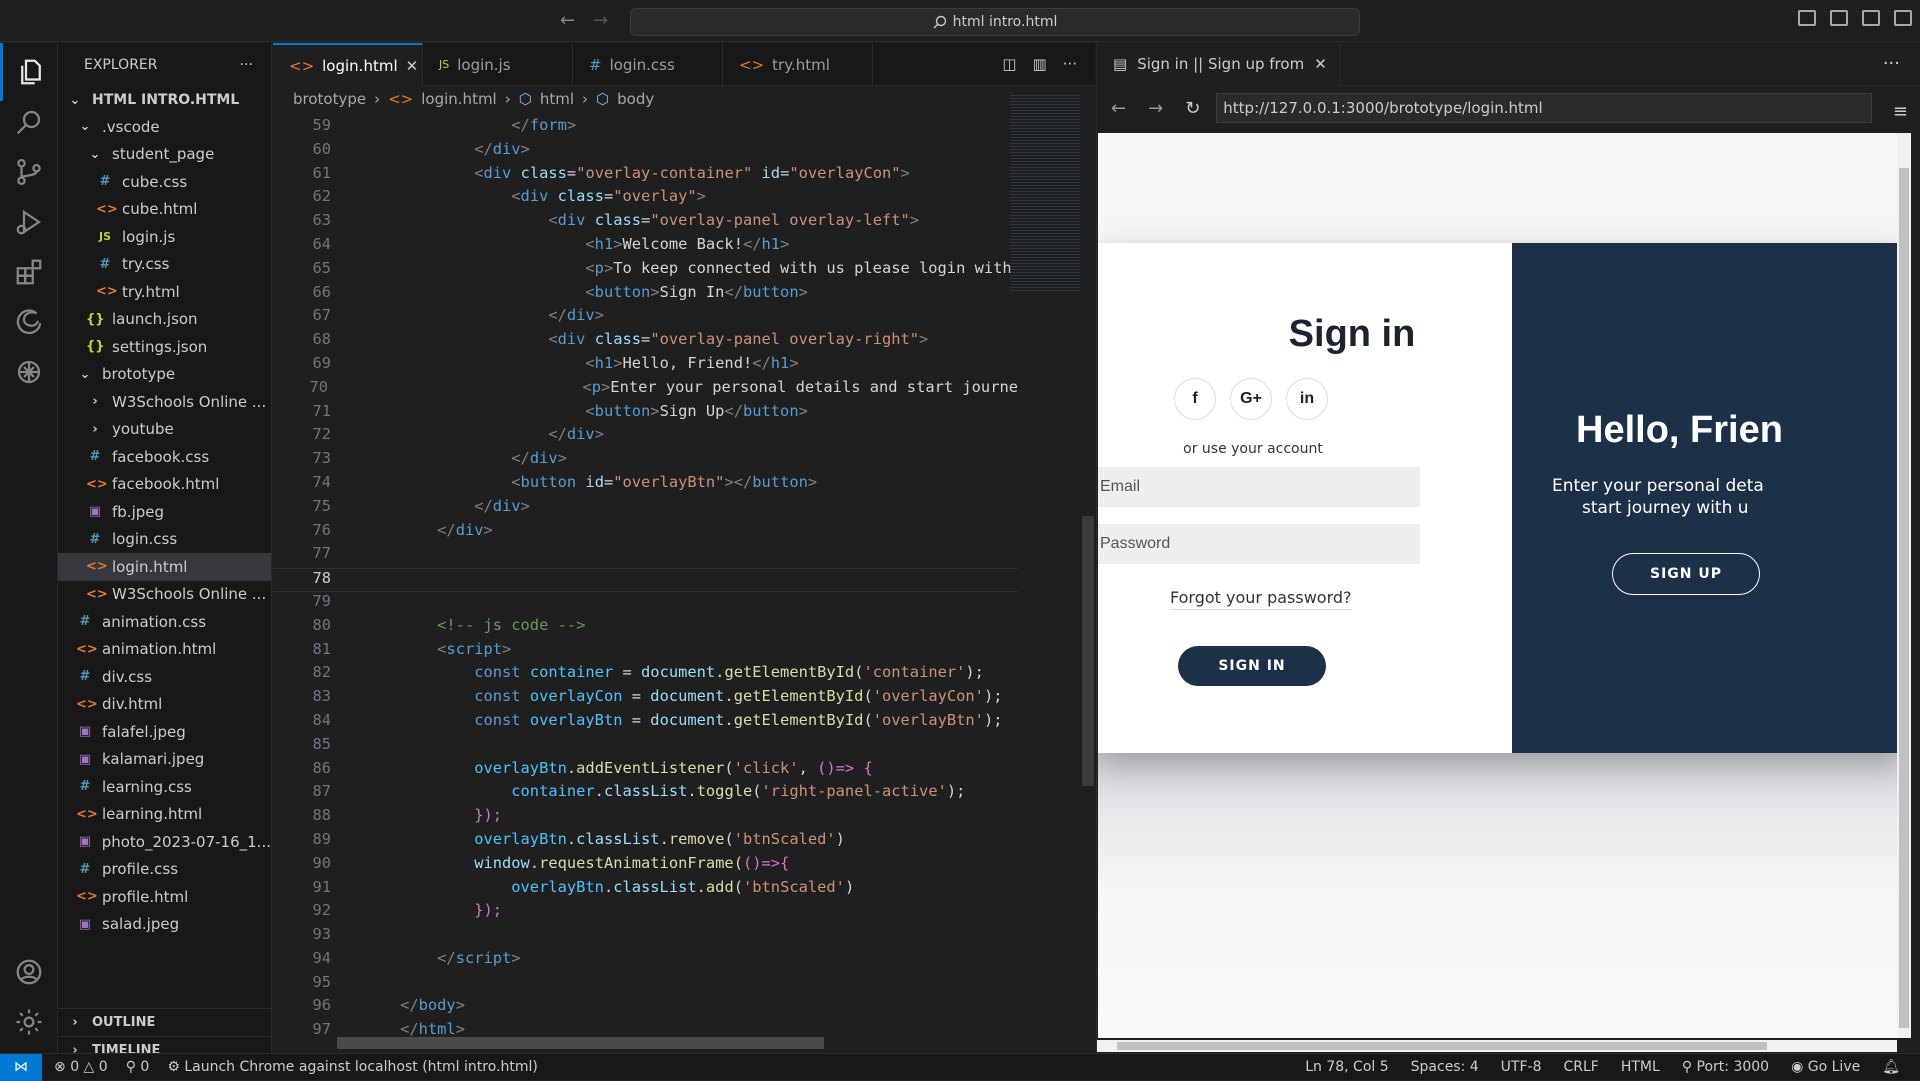 This screenshot has width=1920, height=1081. What do you see at coordinates (164, 210) in the screenshot?
I see `tree-item: <> cube.html` at bounding box center [164, 210].